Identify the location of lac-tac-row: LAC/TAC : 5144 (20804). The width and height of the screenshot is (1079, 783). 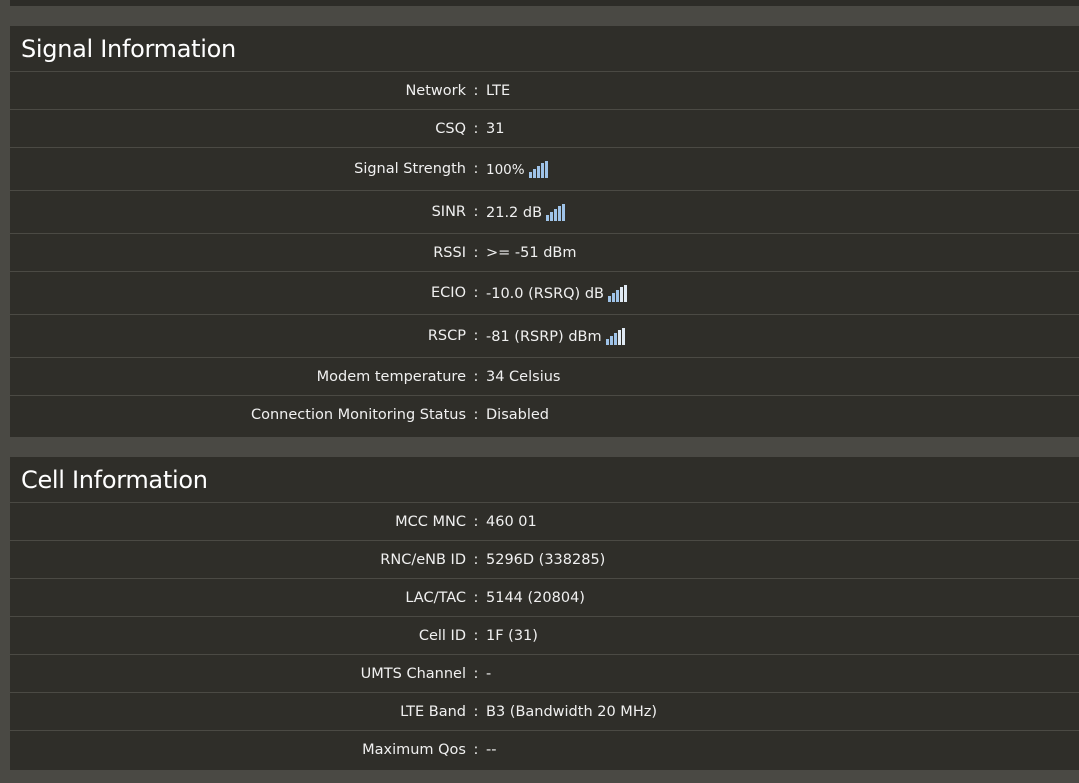
(544, 598).